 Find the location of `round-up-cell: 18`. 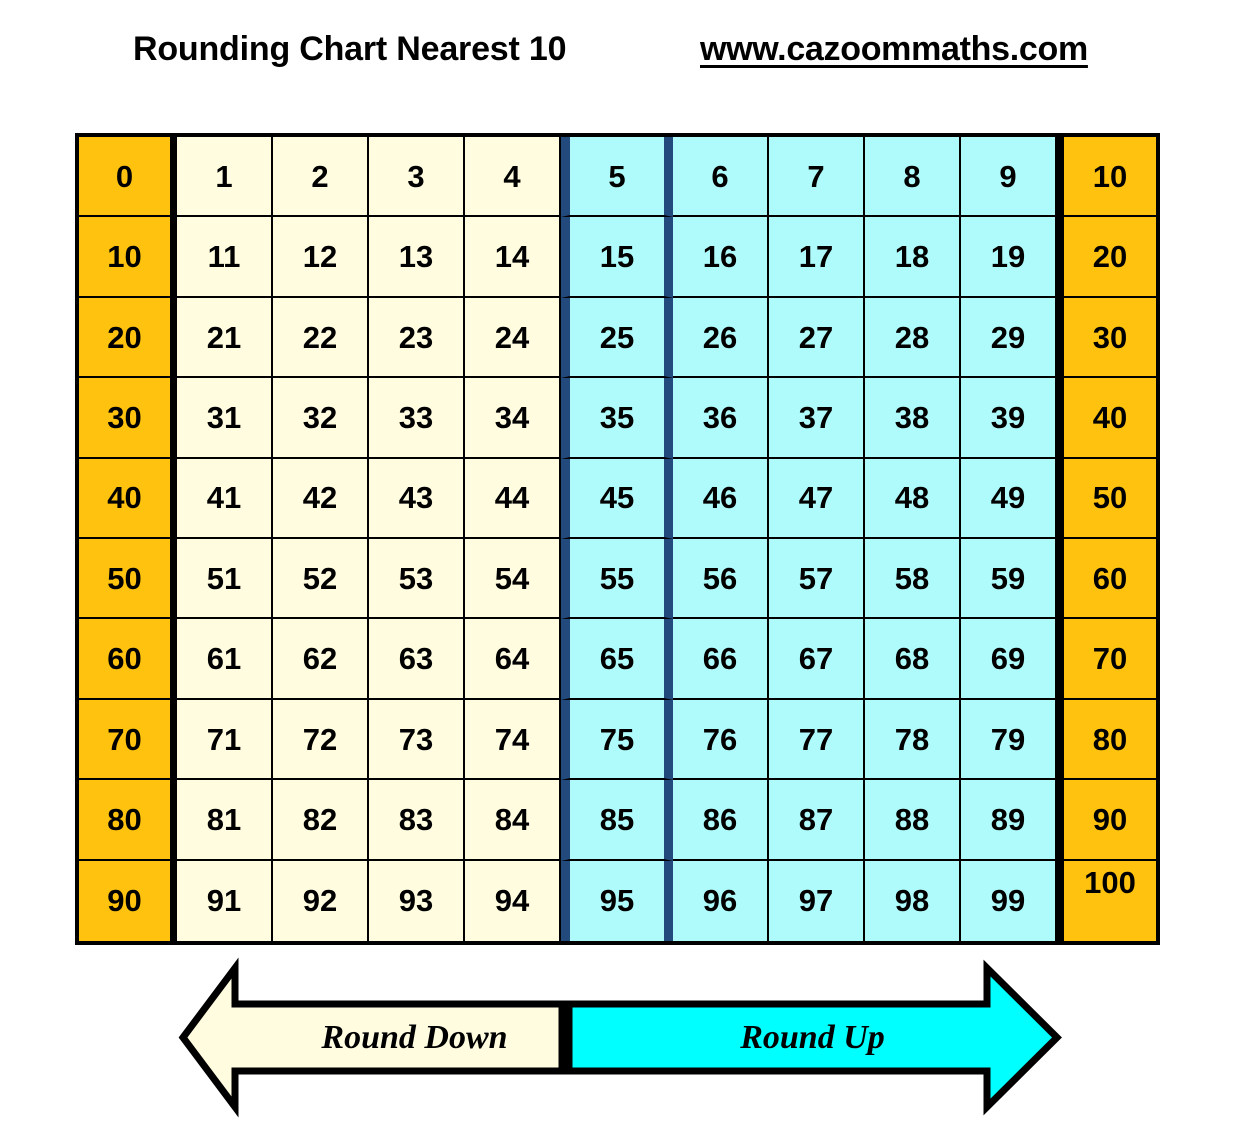

round-up-cell: 18 is located at coordinates (913, 257).